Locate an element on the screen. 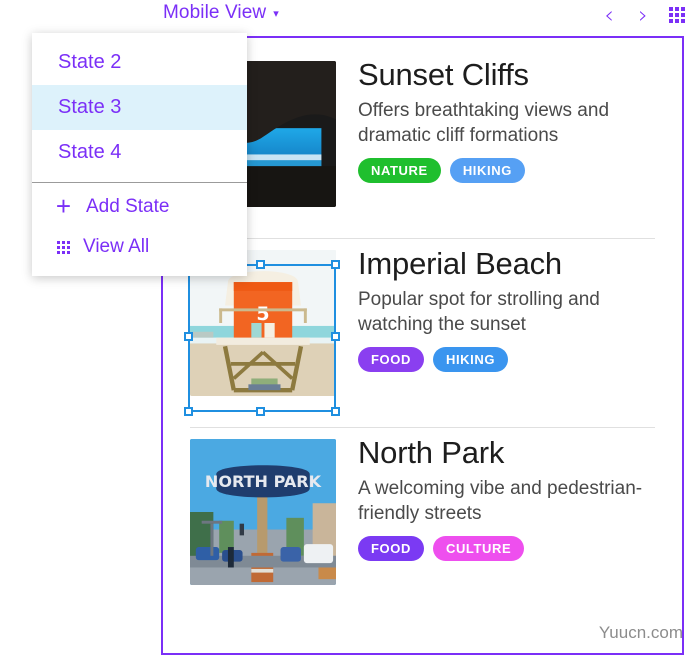 The width and height of the screenshot is (693, 661). resize-handle-bottom-center is located at coordinates (260, 411).